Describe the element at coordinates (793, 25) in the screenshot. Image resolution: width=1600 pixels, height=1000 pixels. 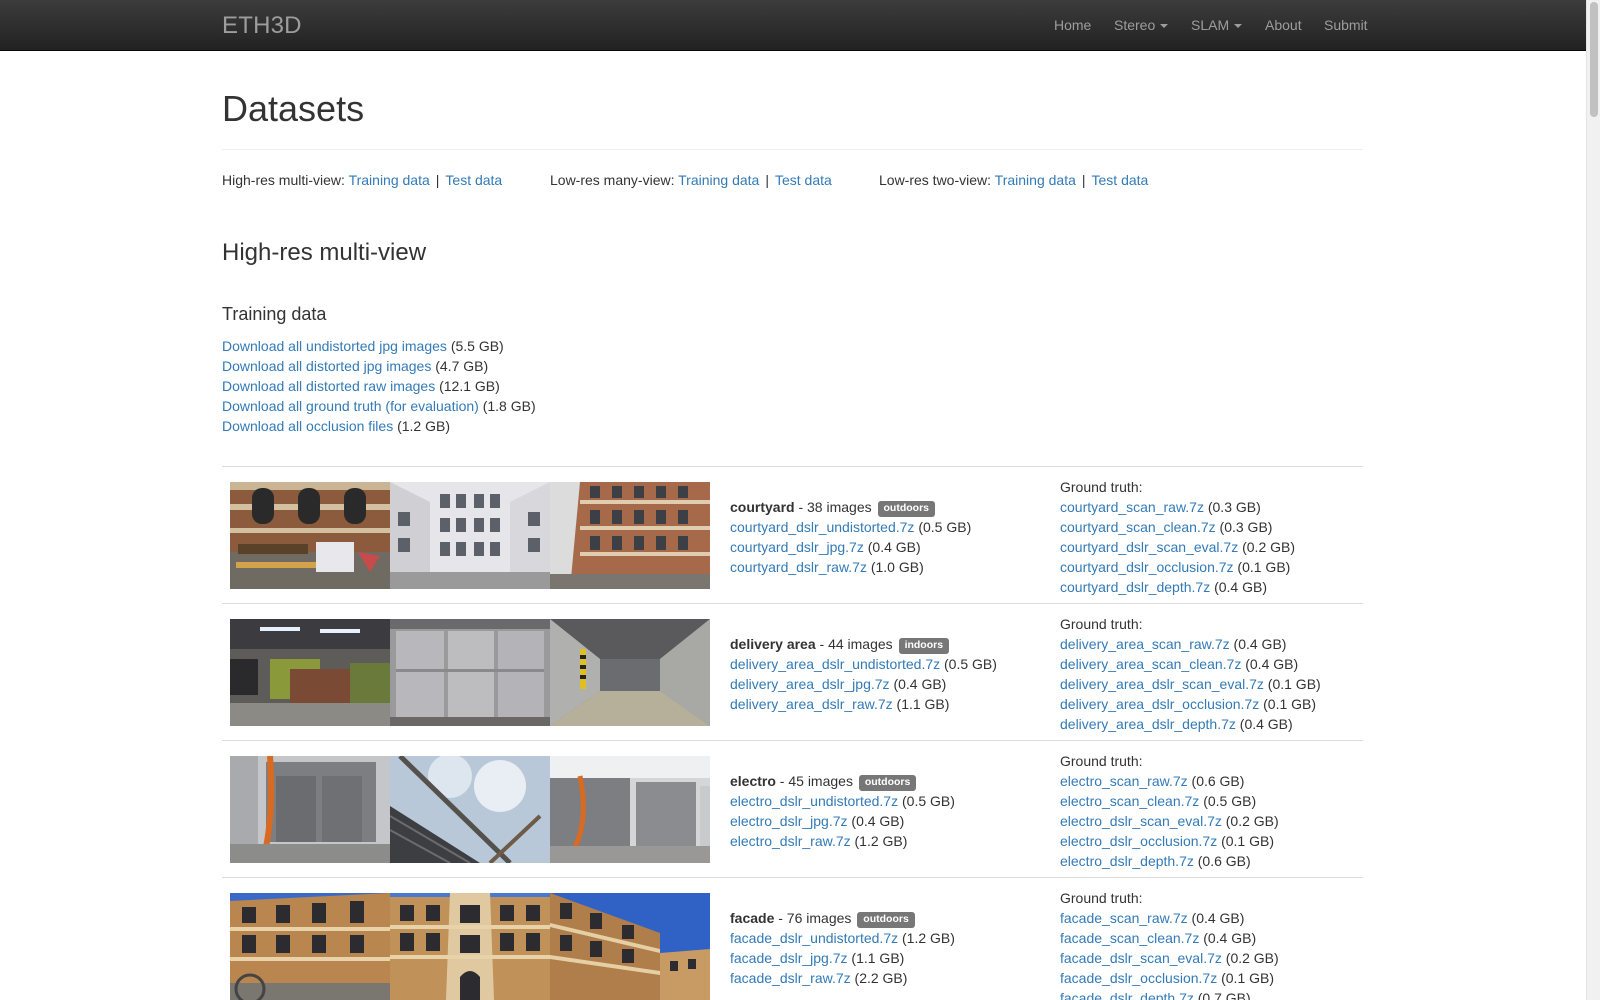
I see `top-navbar: ETH3D Home Stereo SLAM About Submit` at that location.